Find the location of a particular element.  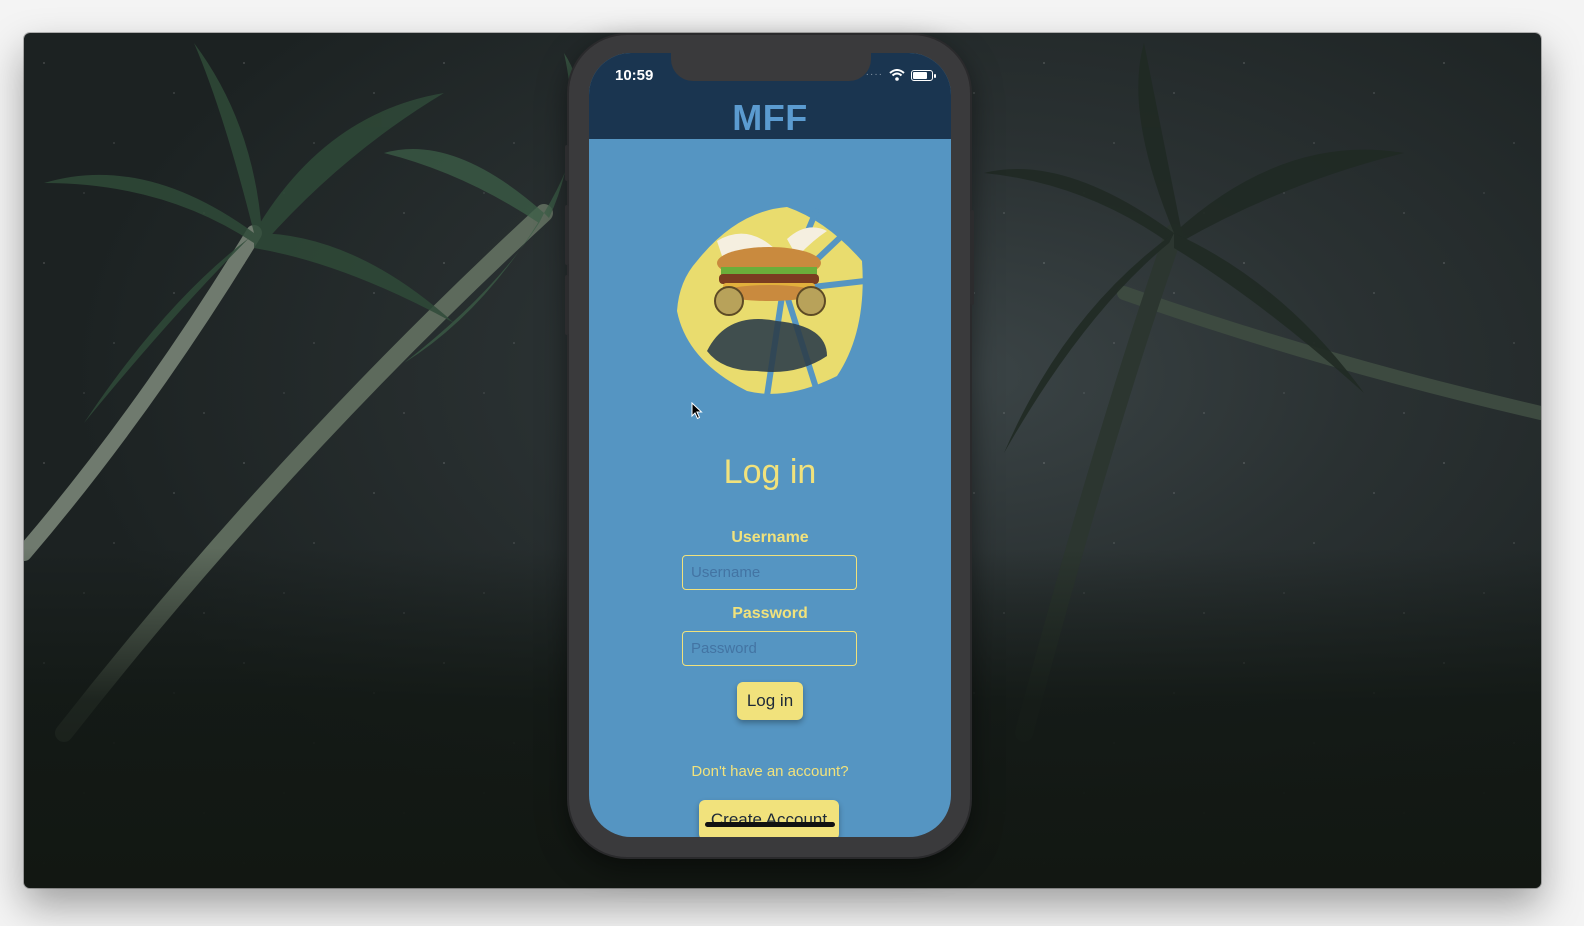

volume-up-button is located at coordinates (567, 235).